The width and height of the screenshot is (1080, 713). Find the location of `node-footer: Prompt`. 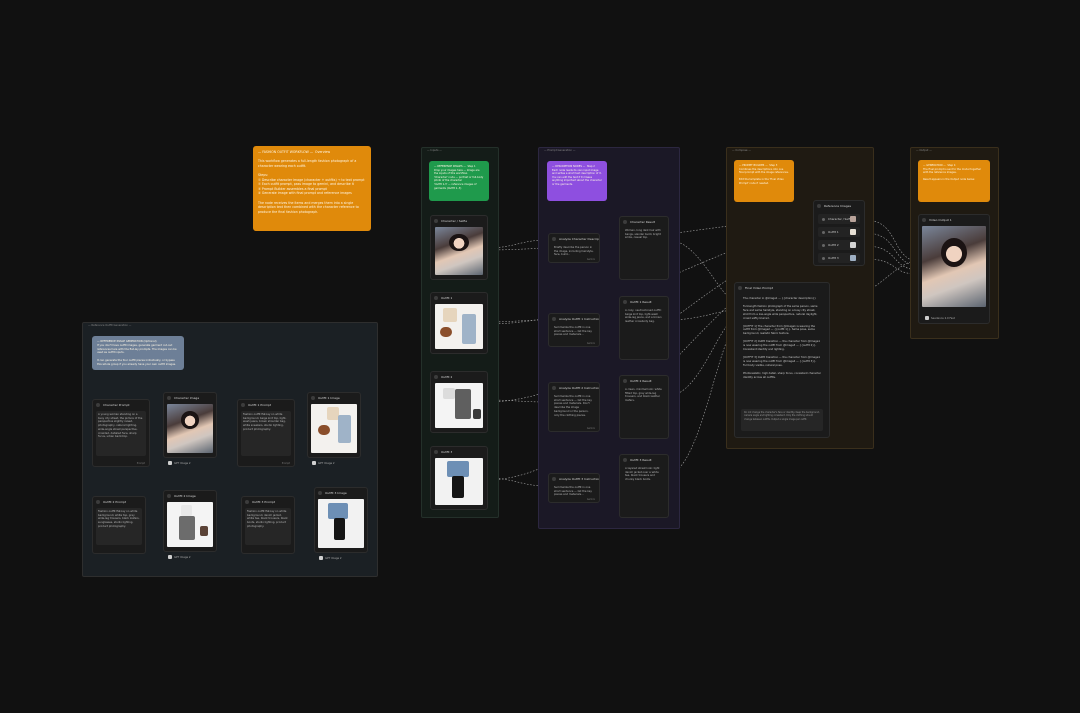

node-footer: Prompt is located at coordinates (140, 463).